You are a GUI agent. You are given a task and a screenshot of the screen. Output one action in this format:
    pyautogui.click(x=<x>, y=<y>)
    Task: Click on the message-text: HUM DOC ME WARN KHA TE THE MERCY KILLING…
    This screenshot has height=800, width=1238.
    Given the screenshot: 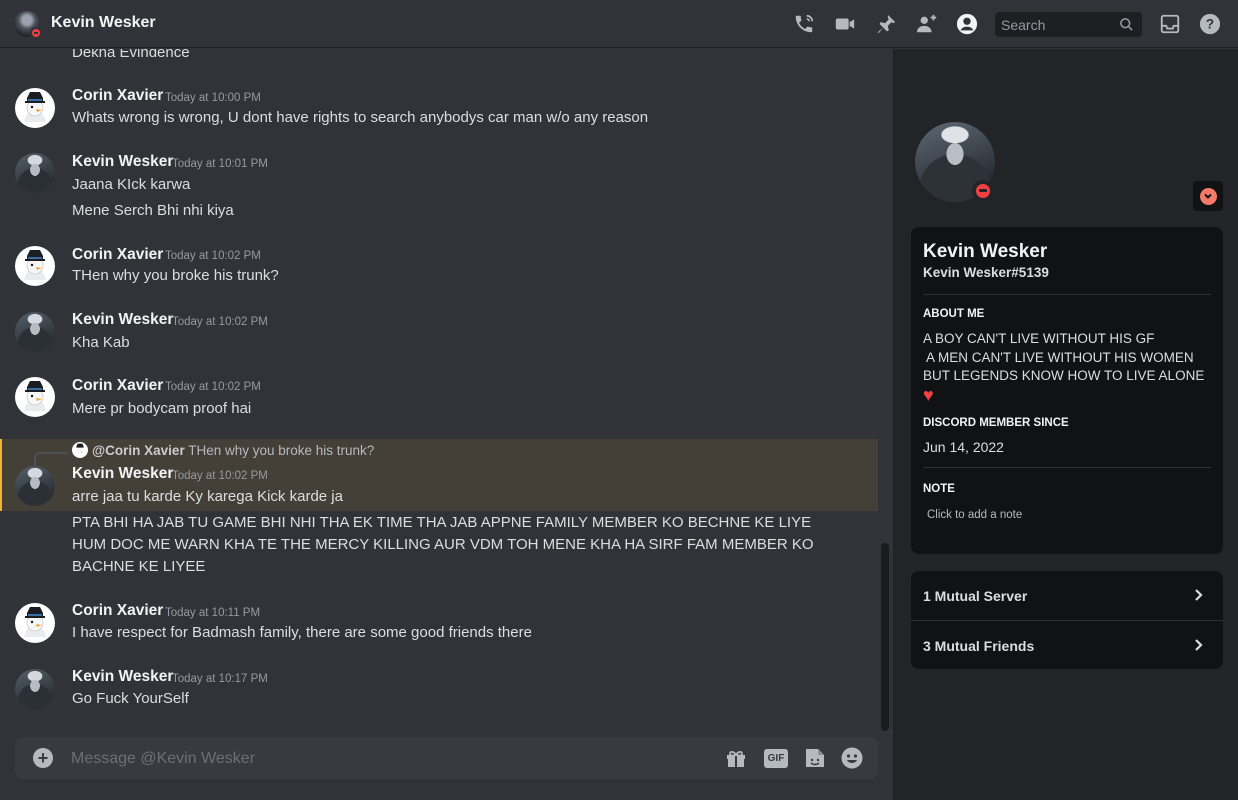 What is the action you would take?
    pyautogui.click(x=443, y=544)
    